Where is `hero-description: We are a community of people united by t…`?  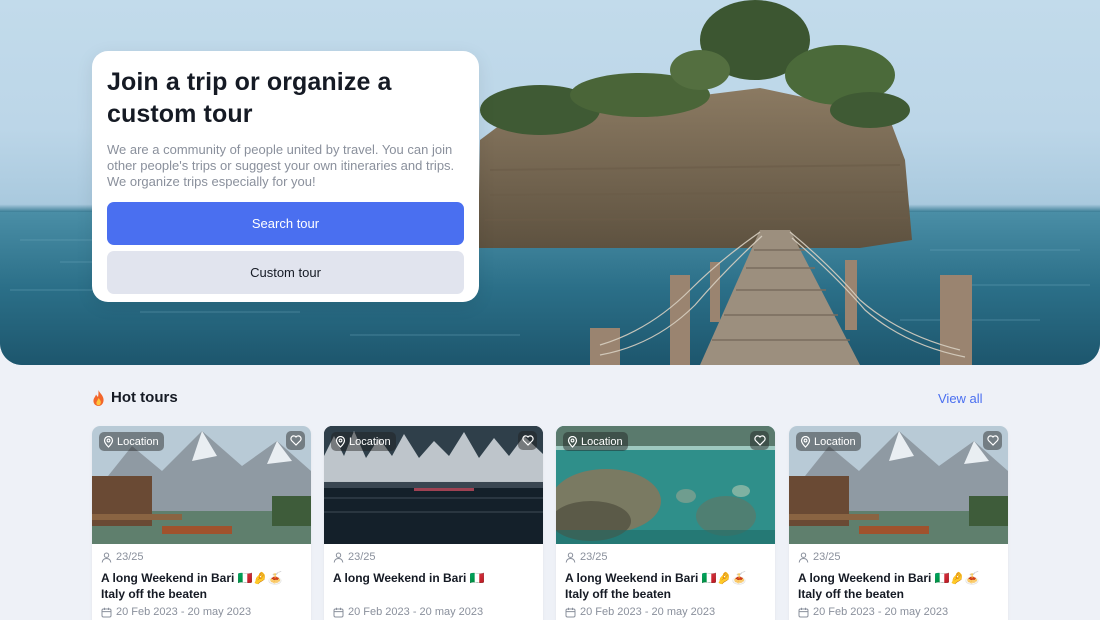
hero-description: We are a community of people united by t… is located at coordinates (281, 165).